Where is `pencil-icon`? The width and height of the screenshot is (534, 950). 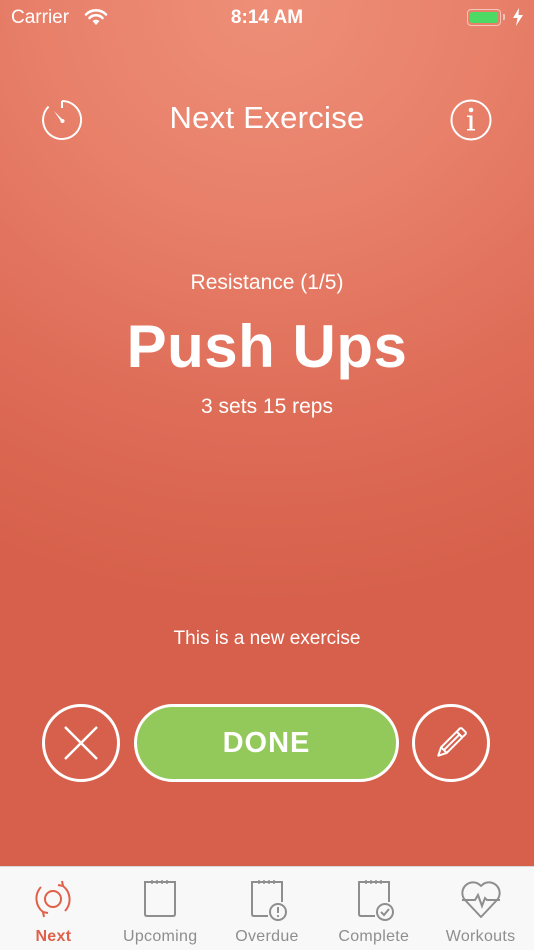
pencil-icon is located at coordinates (452, 742).